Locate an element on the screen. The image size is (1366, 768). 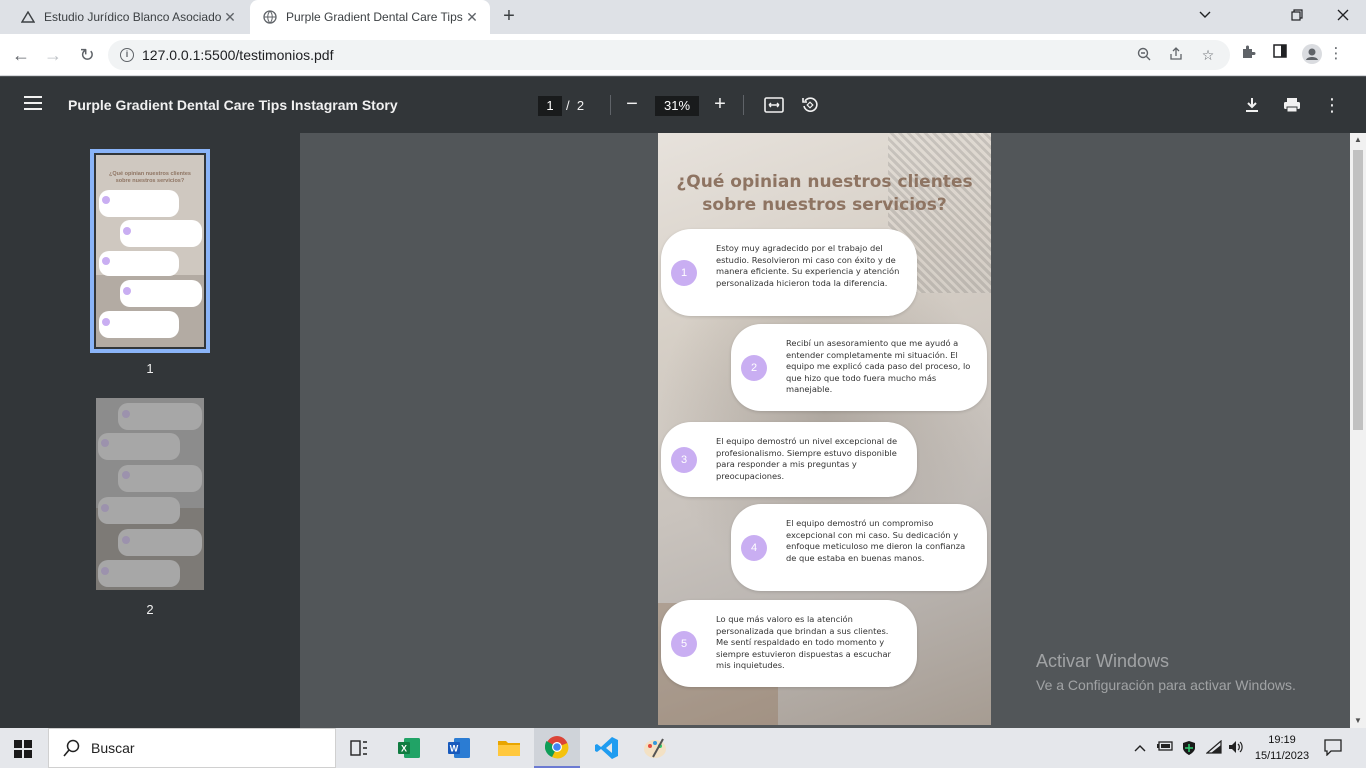
search-placeholder: Buscar is located at coordinates (113, 748).